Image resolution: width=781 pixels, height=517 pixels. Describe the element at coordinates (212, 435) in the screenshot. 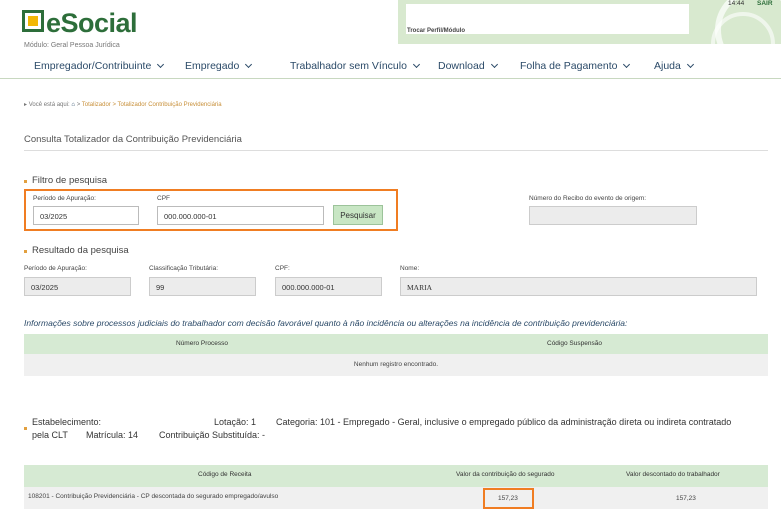

I see `contribuicao-substituida-label: Contribuição Substituída: -` at that location.